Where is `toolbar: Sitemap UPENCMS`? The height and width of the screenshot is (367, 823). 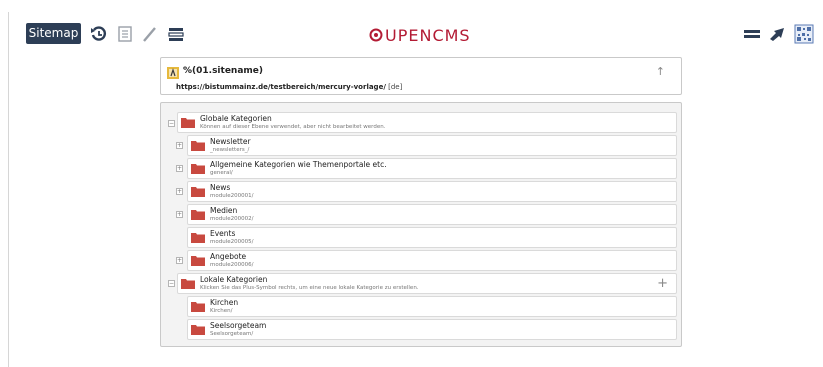 toolbar: Sitemap UPENCMS is located at coordinates (424, 34).